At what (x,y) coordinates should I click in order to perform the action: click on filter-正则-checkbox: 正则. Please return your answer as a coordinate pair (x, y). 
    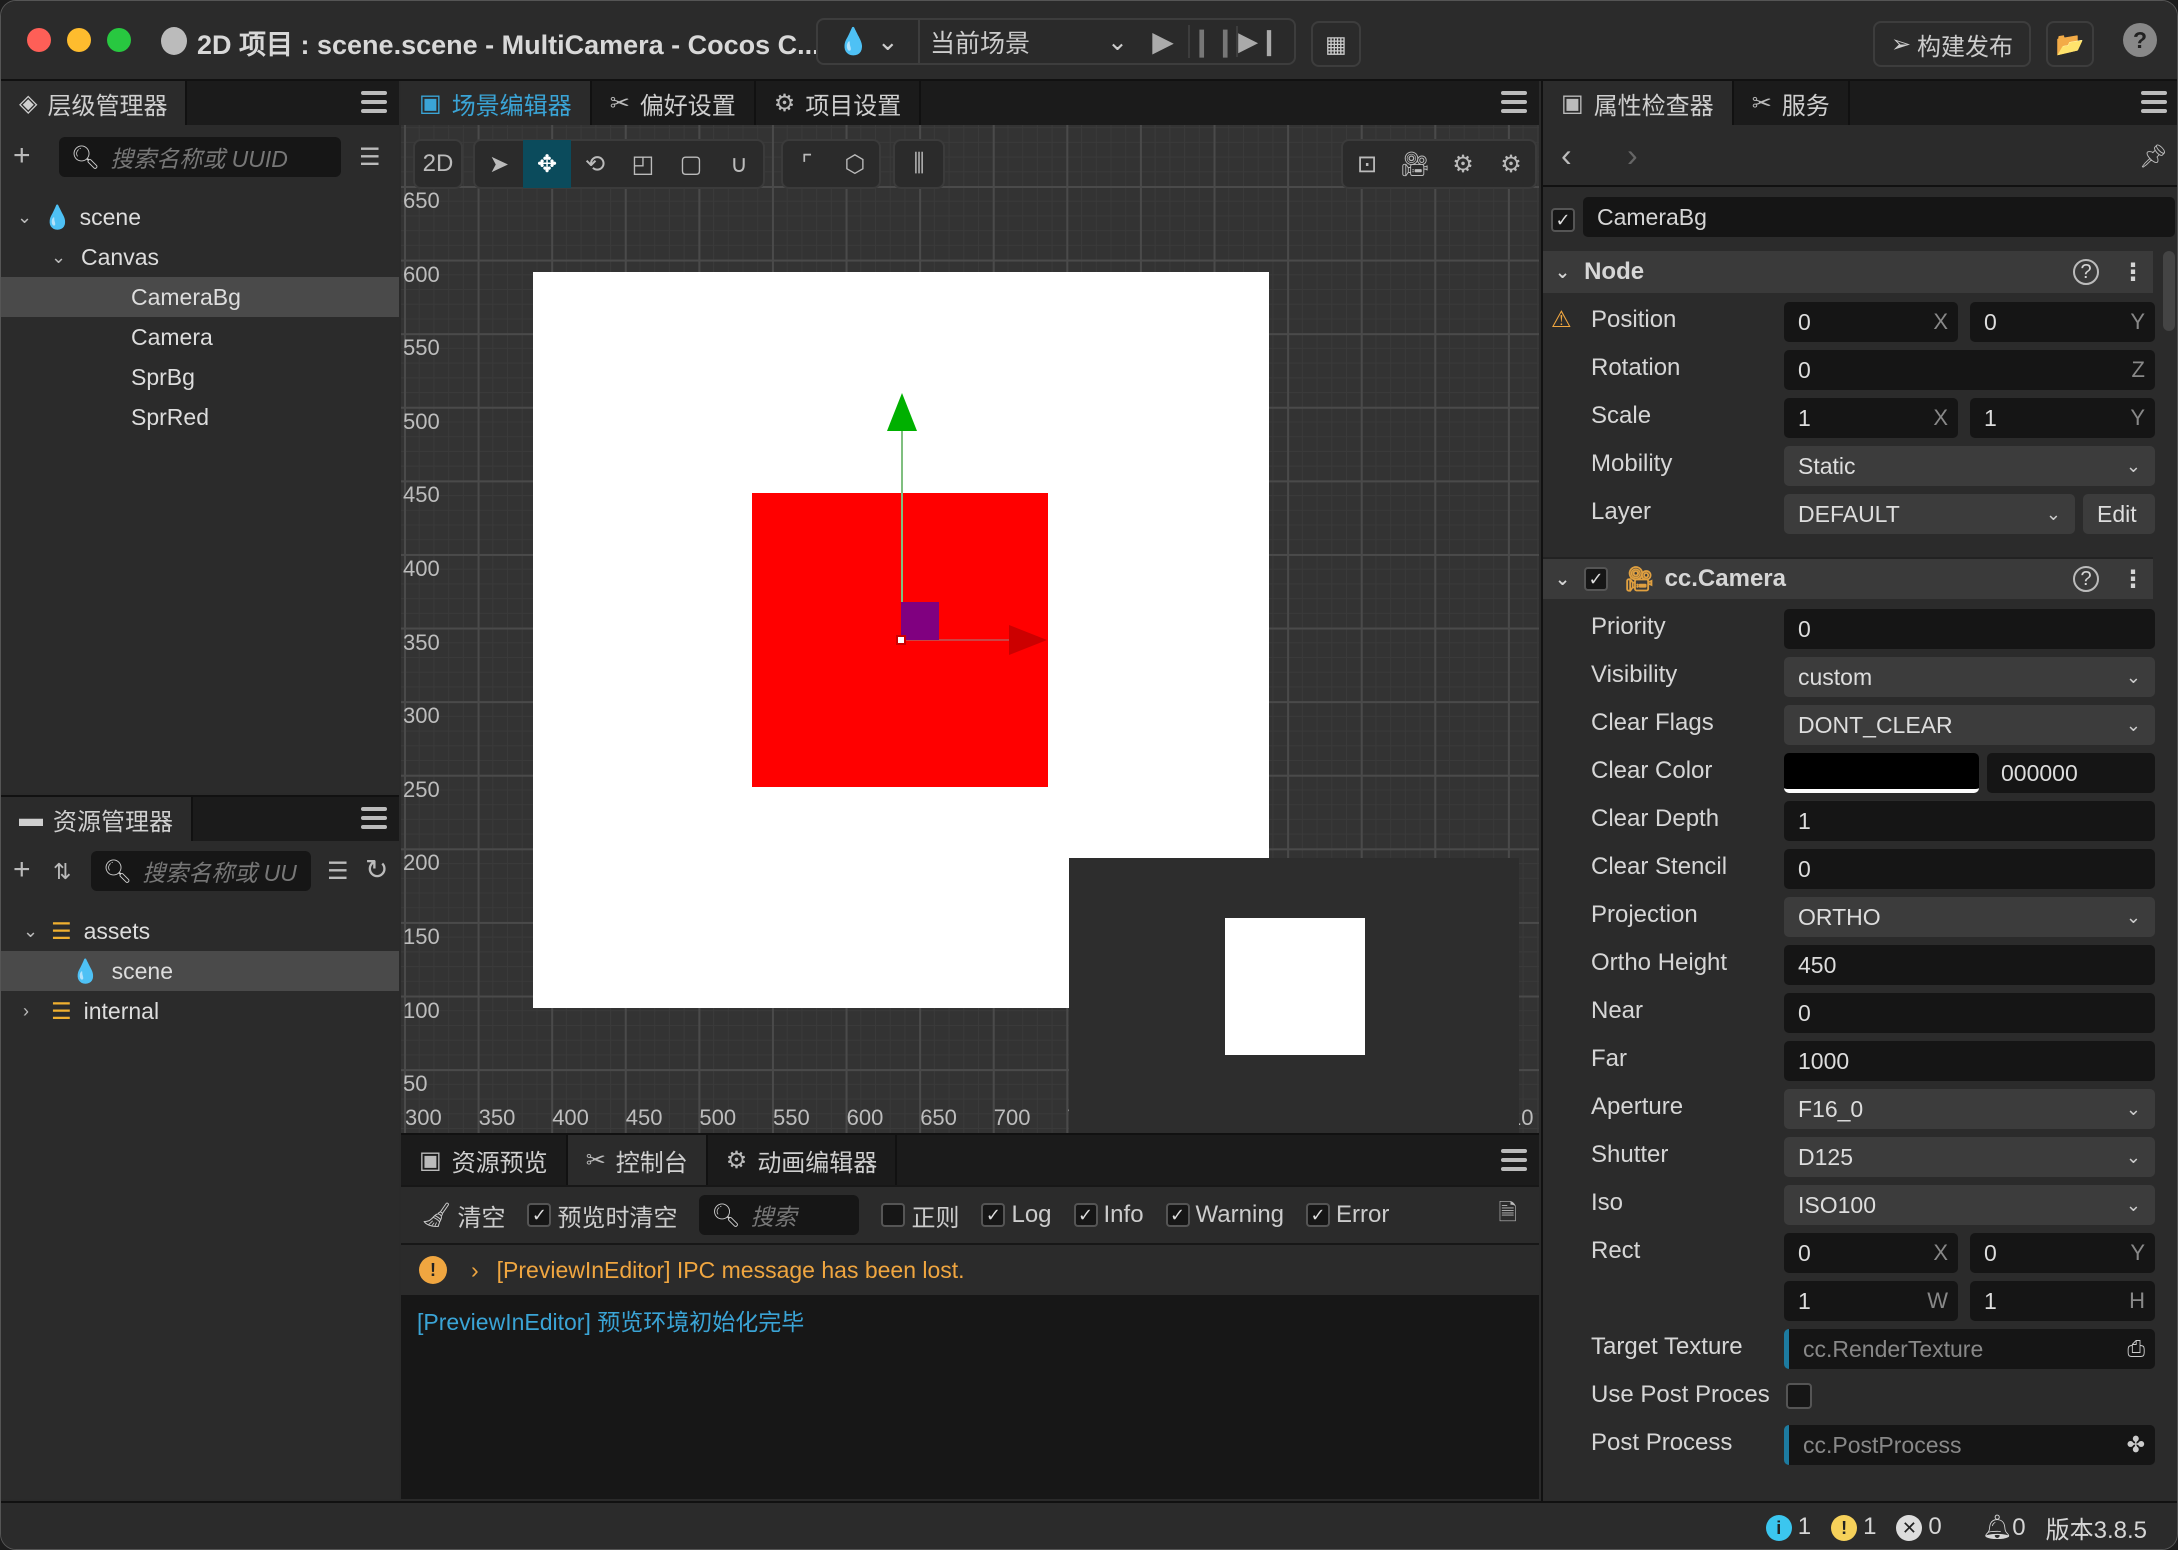
    Looking at the image, I should click on (920, 1215).